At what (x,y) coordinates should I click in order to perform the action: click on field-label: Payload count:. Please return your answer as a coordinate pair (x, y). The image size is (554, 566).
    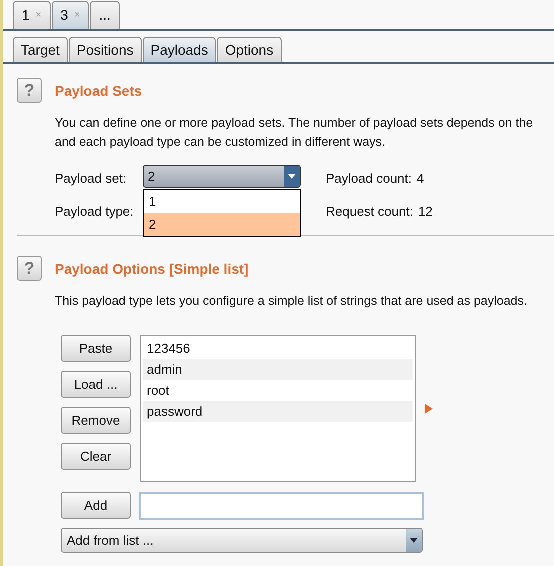
    Looking at the image, I should click on (369, 179).